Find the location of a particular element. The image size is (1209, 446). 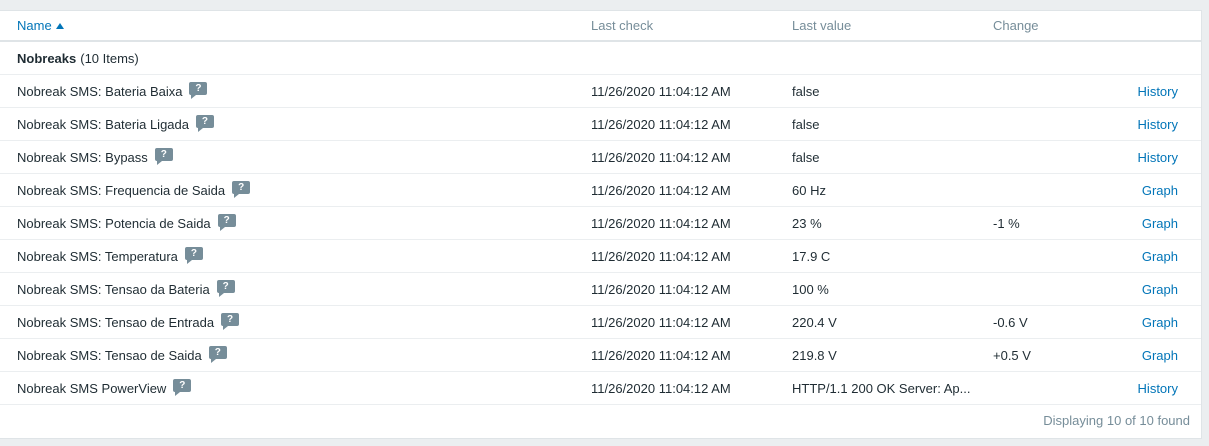

group-label: Nobreaks (10 Items) is located at coordinates (78, 58).